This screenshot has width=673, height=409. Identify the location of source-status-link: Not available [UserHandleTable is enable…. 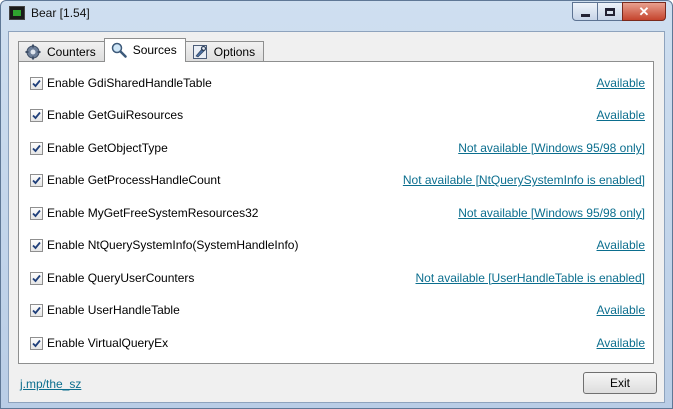
(530, 278).